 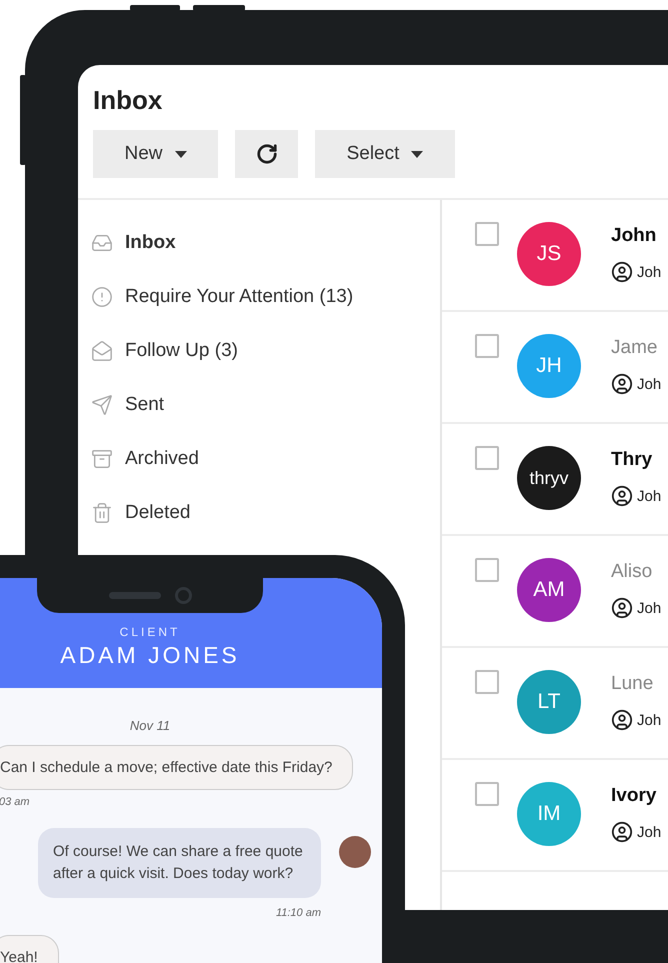 I want to click on incoming-message: Can I schedule a move; effective date this Friday?, so click(x=177, y=767).